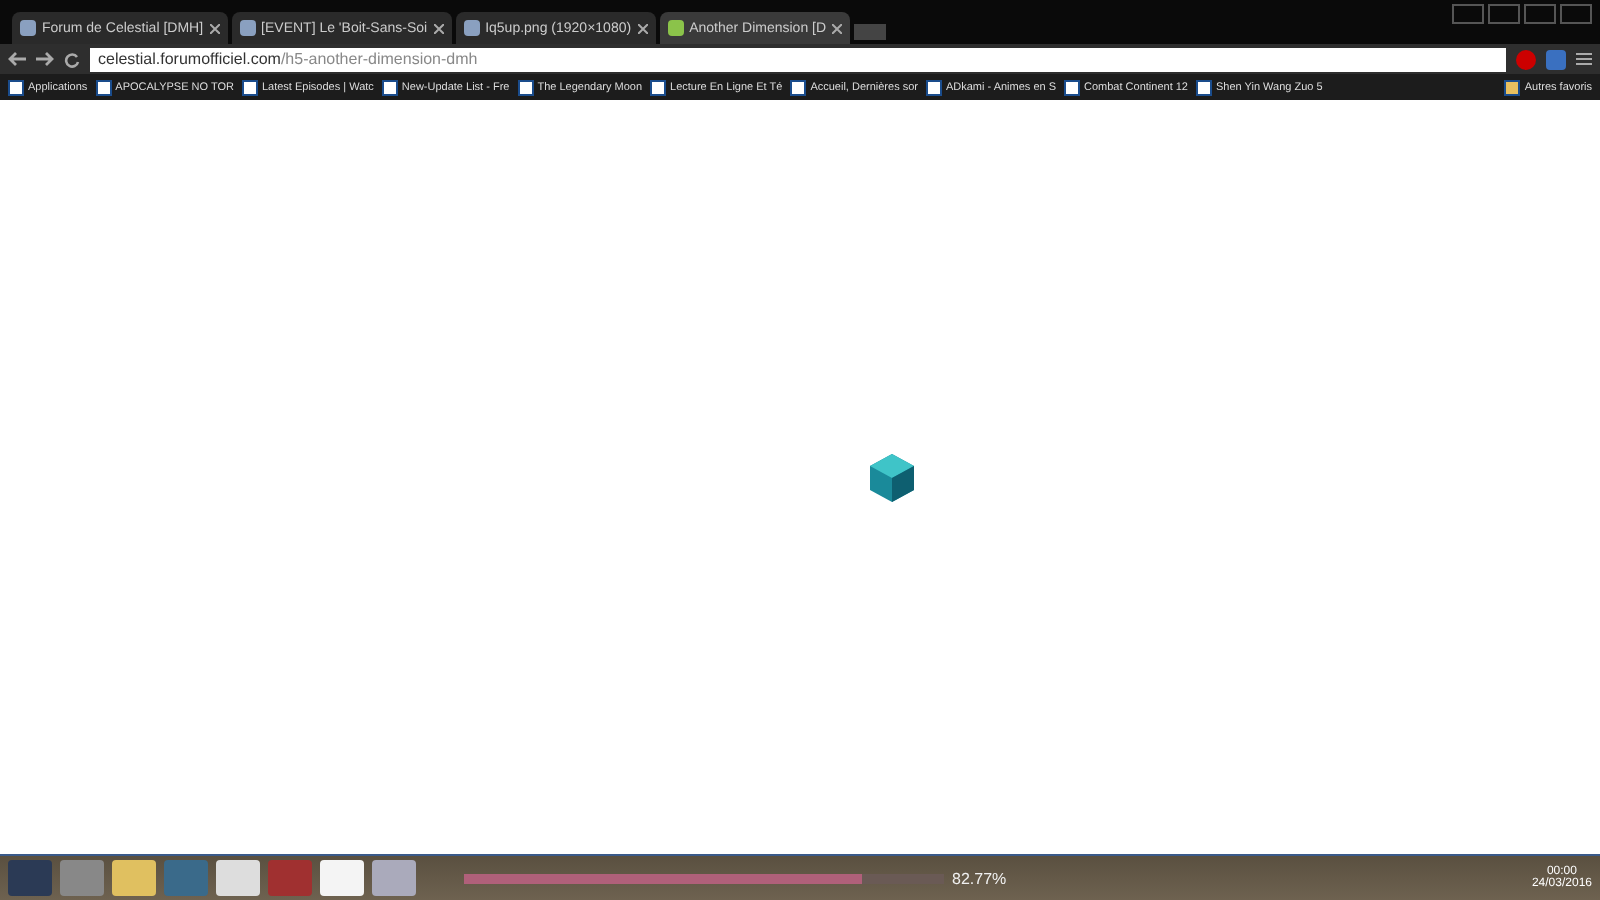 The height and width of the screenshot is (900, 1600). I want to click on new-tab-button, so click(870, 32).